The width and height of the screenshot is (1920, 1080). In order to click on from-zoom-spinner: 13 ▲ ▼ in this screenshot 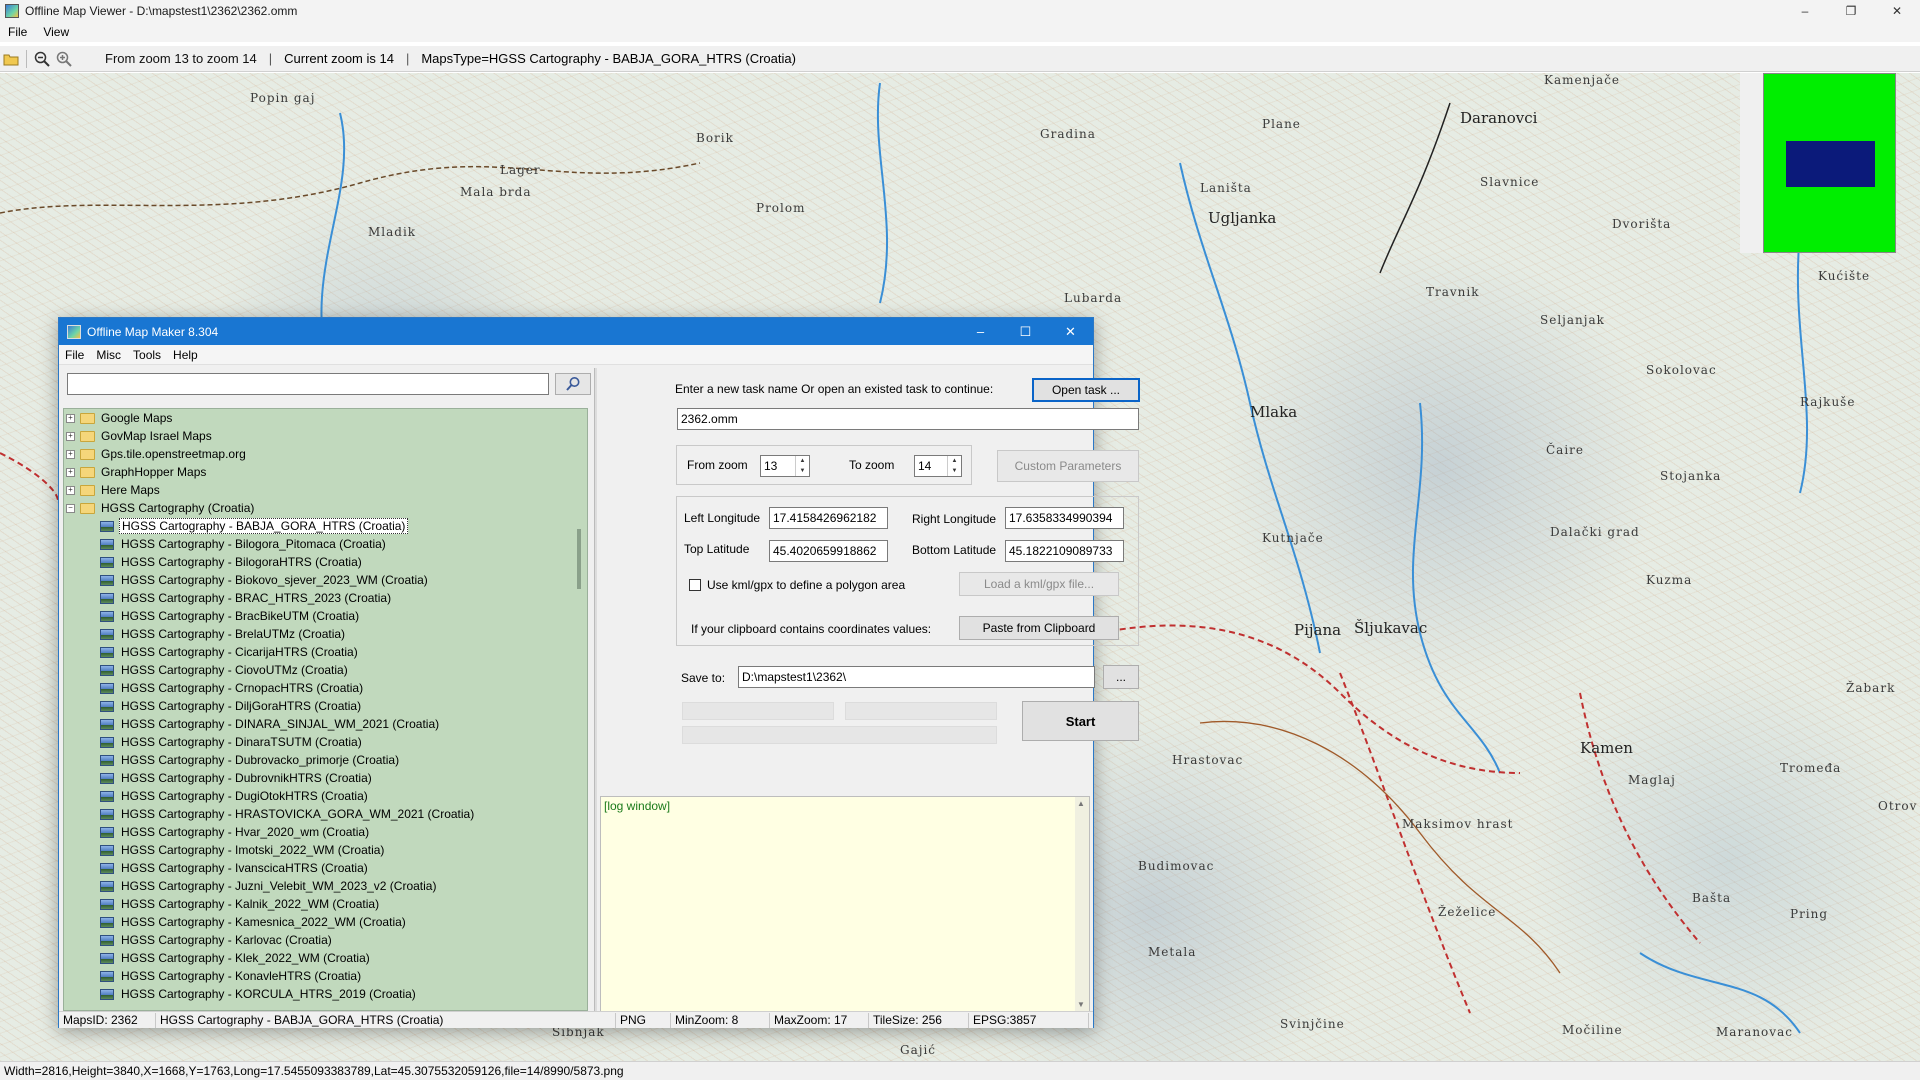, I will do `click(785, 466)`.